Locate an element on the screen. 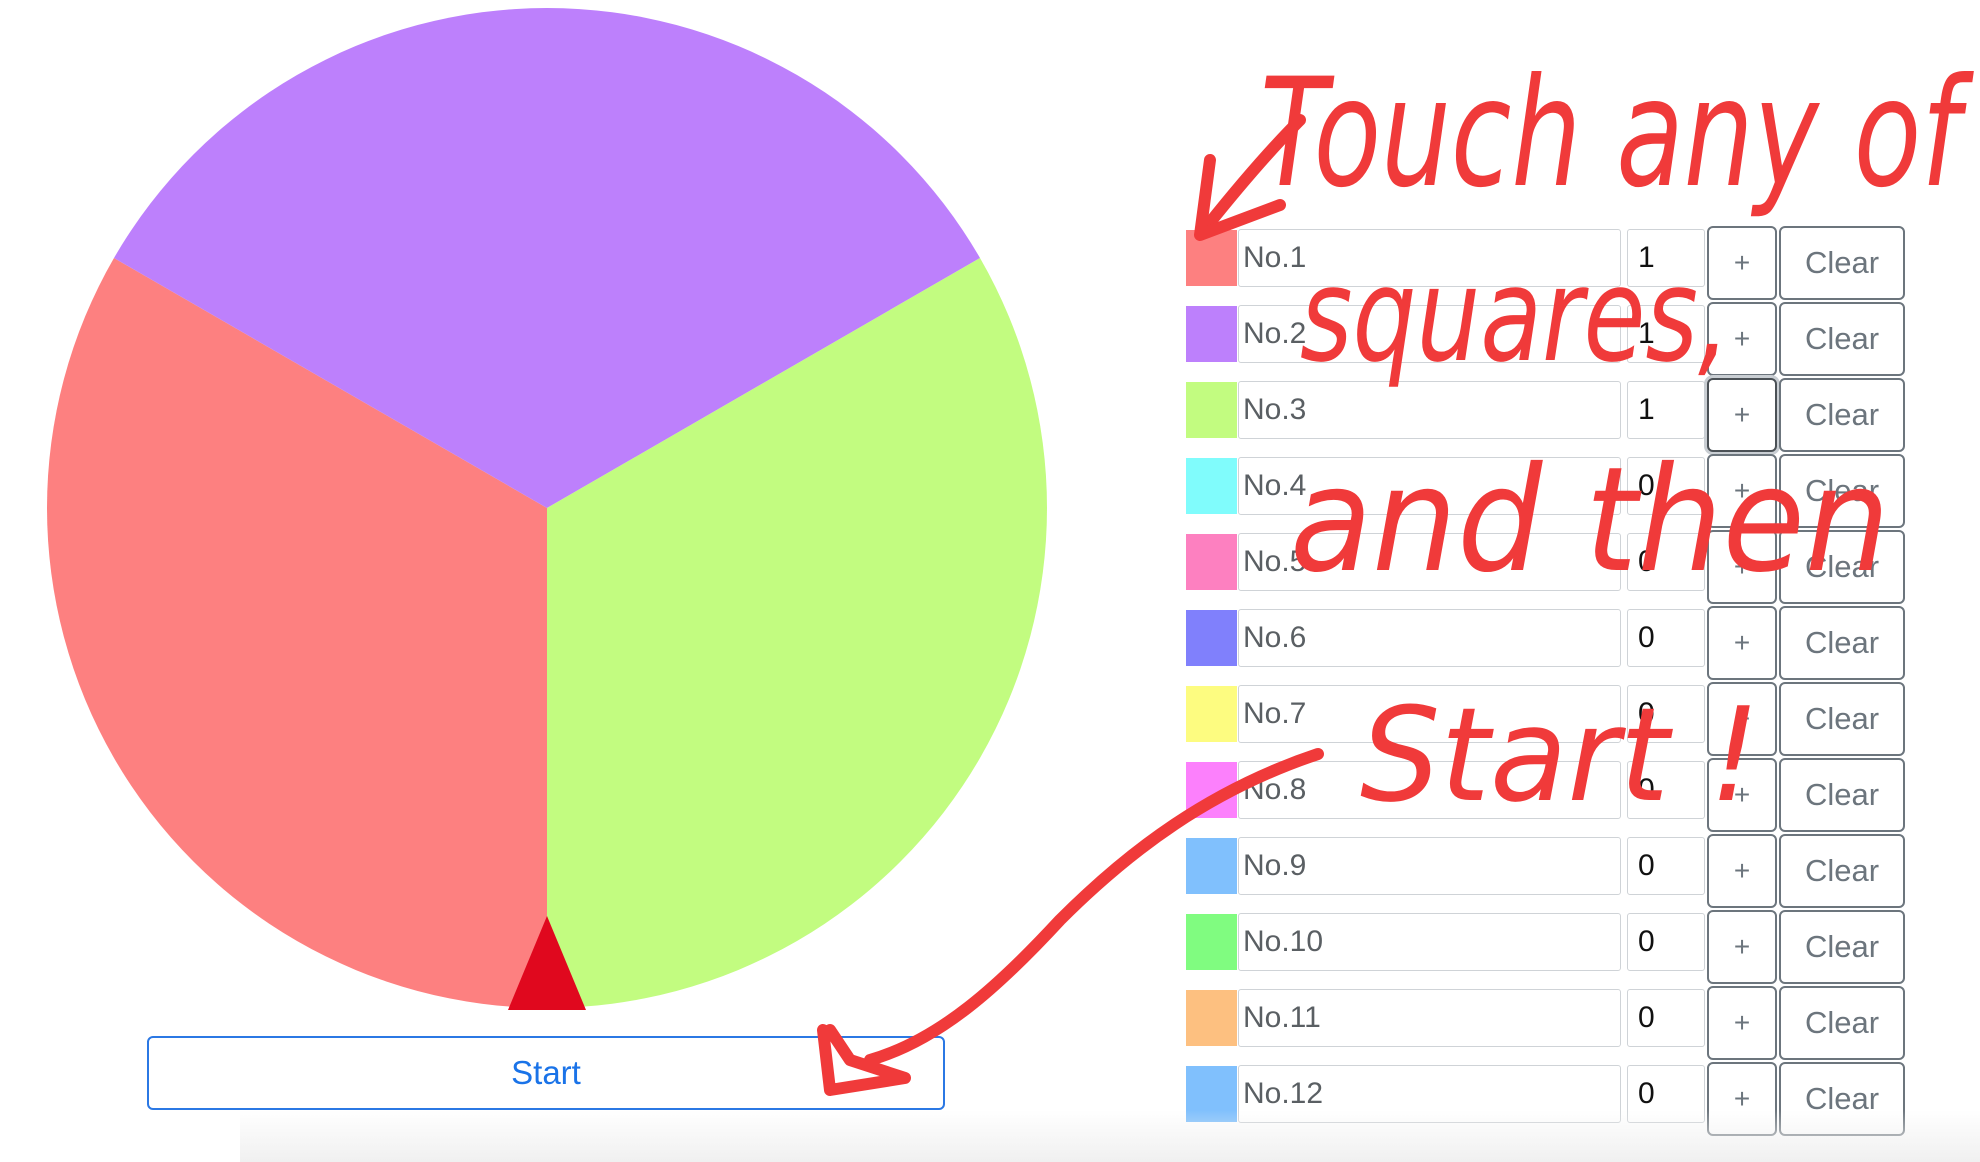  arrow-head-squares is located at coordinates (1240, 197).